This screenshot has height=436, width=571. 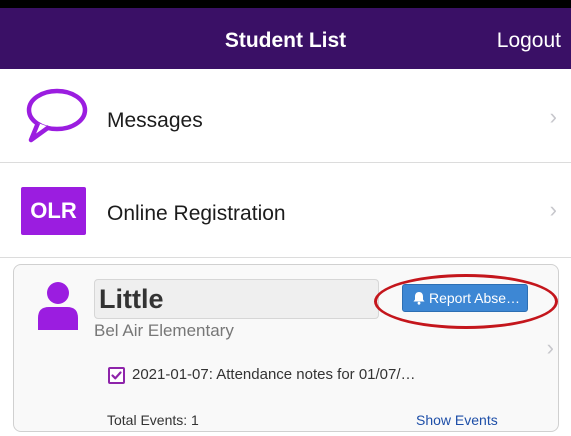 What do you see at coordinates (164, 330) in the screenshot?
I see `school-name: Bel Air Elementary` at bounding box center [164, 330].